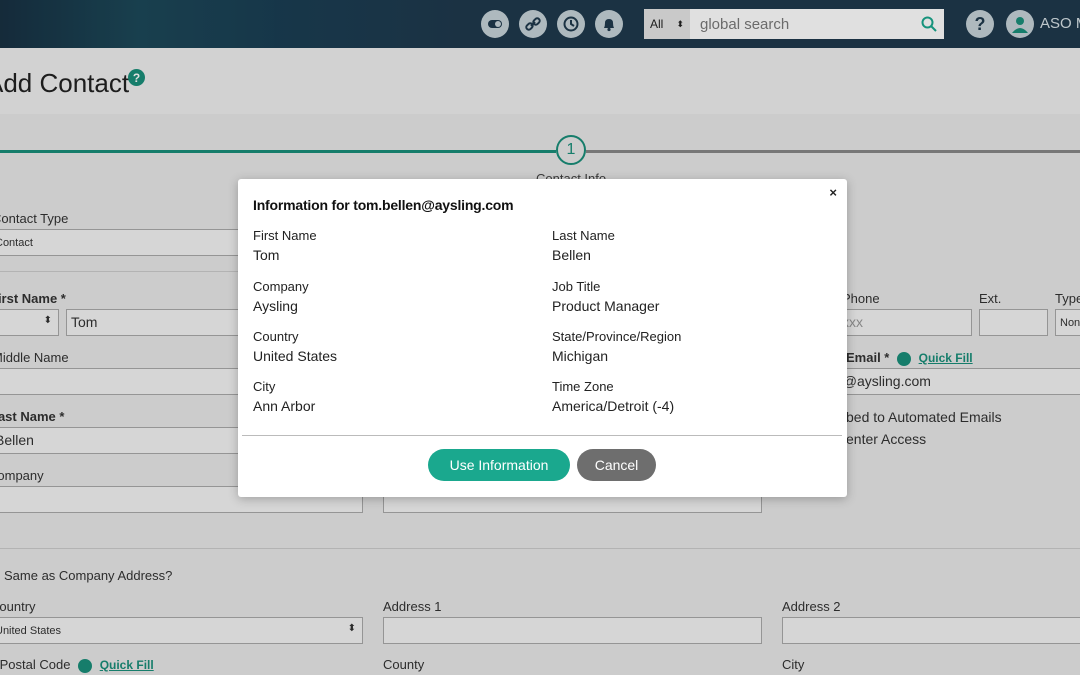  I want to click on info-value: Aysling, so click(275, 306).